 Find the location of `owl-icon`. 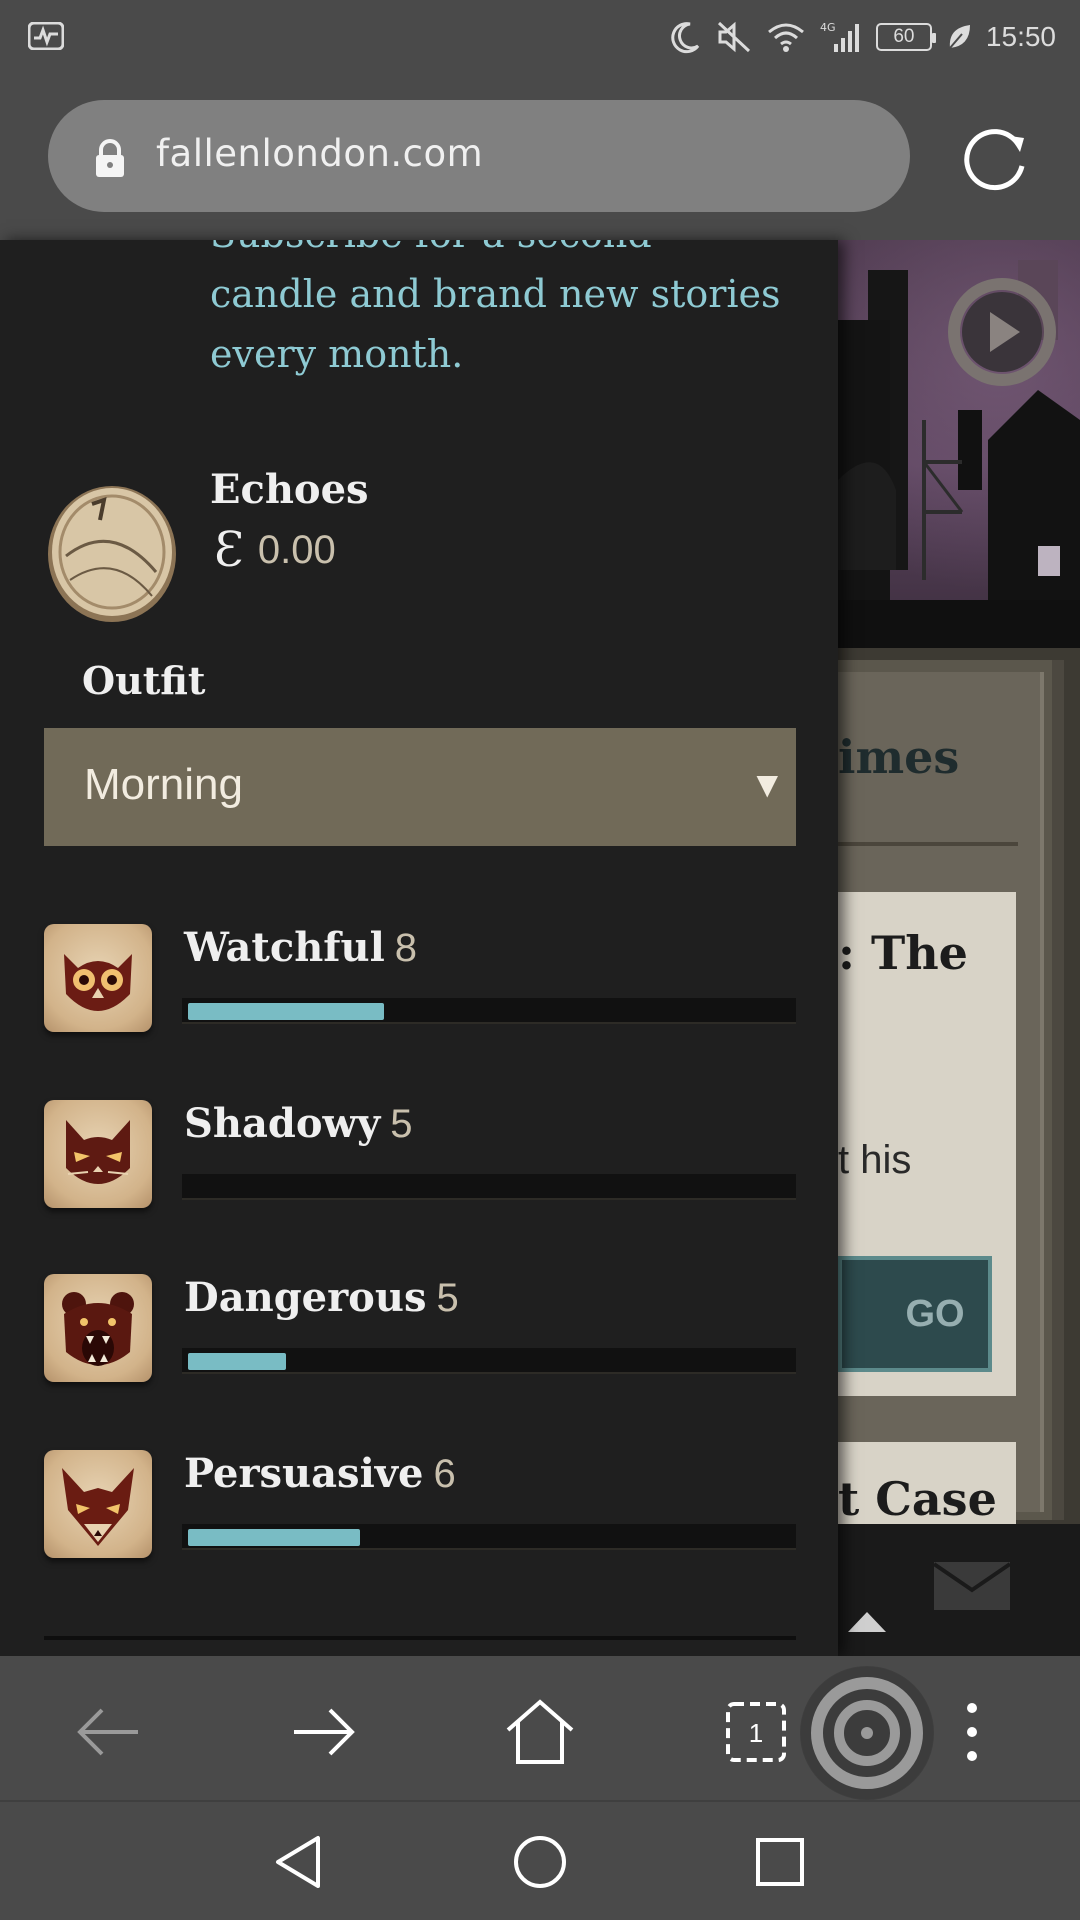

owl-icon is located at coordinates (98, 978).